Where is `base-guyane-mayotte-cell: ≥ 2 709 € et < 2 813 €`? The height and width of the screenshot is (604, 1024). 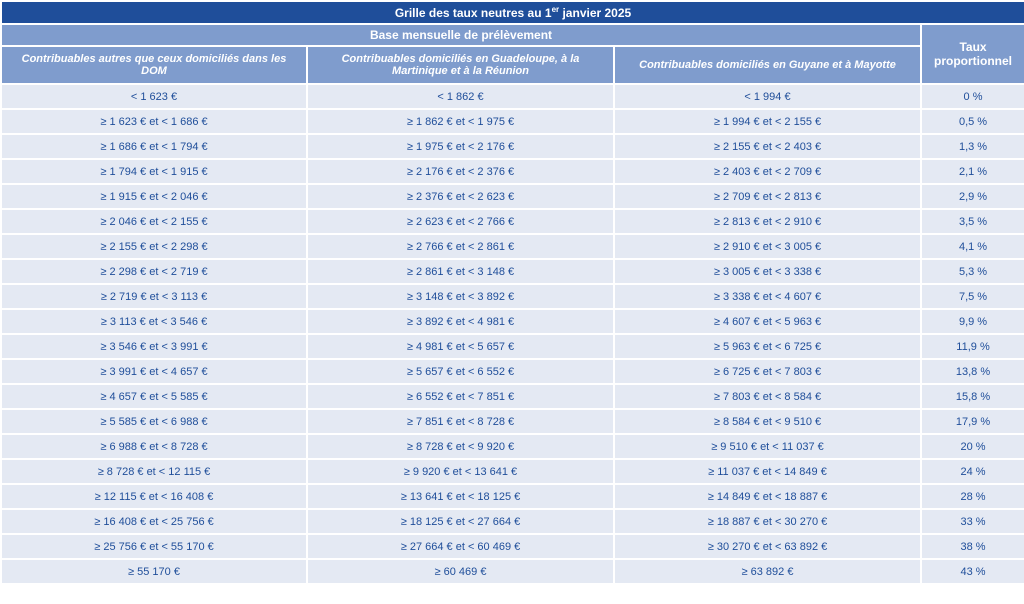 base-guyane-mayotte-cell: ≥ 2 709 € et < 2 813 € is located at coordinates (767, 196).